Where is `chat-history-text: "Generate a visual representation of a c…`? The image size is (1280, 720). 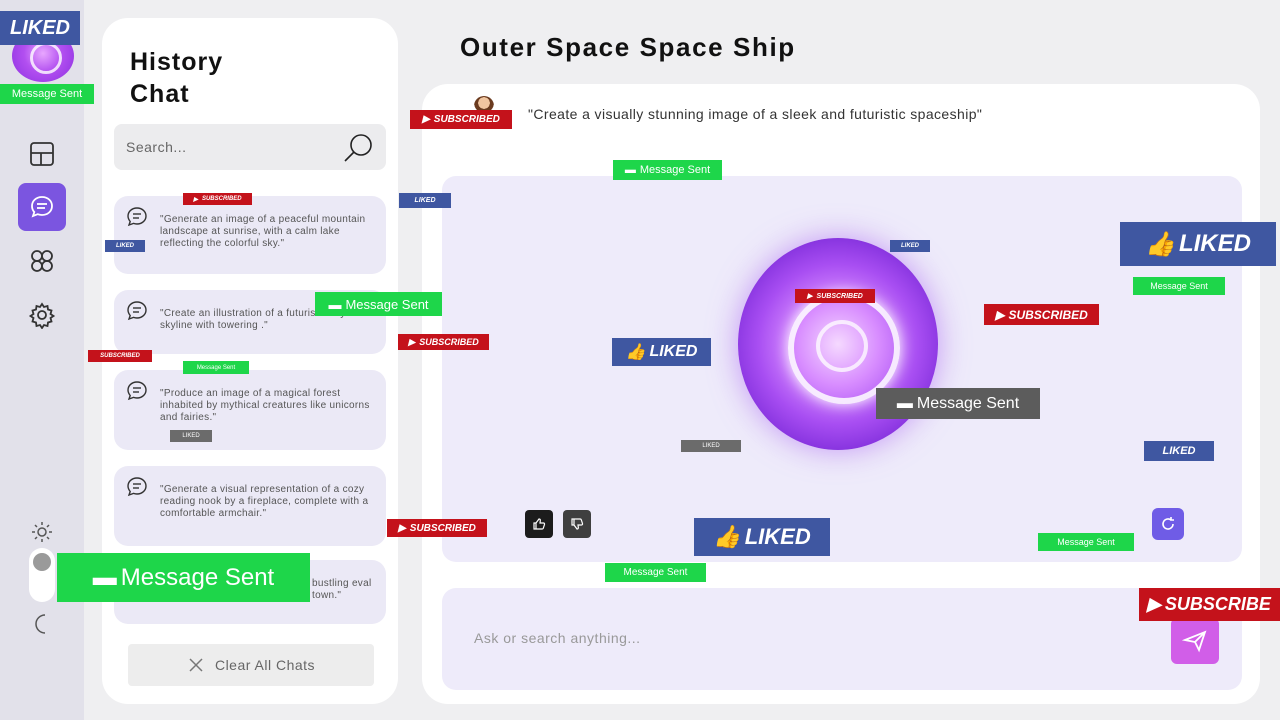 chat-history-text: "Generate a visual representation of a c… is located at coordinates (264, 501).